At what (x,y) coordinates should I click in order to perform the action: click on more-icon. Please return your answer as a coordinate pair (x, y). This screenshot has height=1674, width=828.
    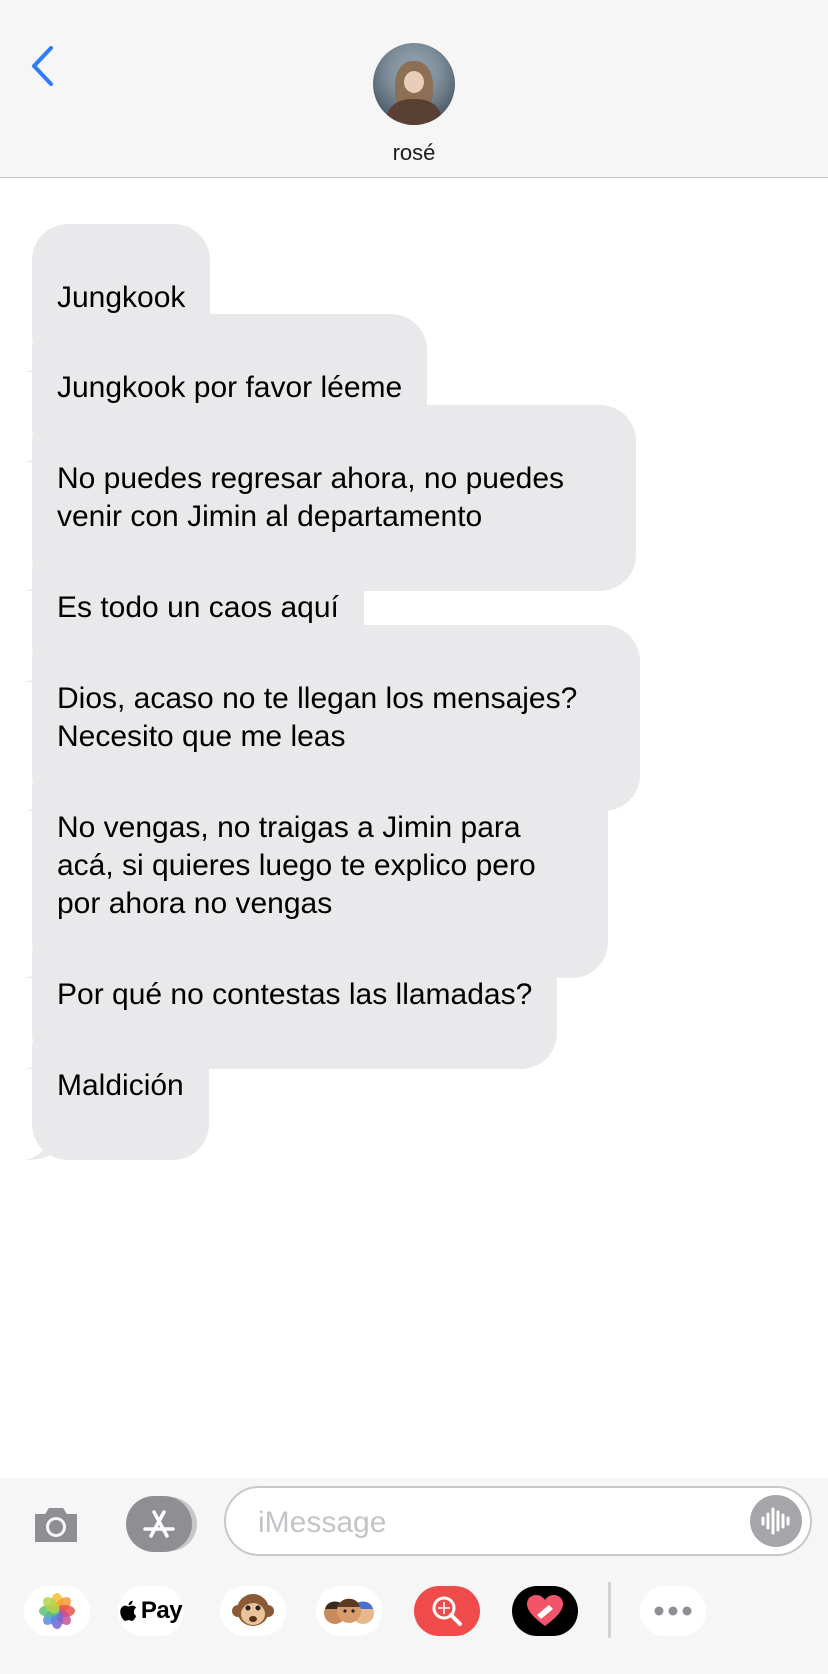
    Looking at the image, I should click on (673, 1611).